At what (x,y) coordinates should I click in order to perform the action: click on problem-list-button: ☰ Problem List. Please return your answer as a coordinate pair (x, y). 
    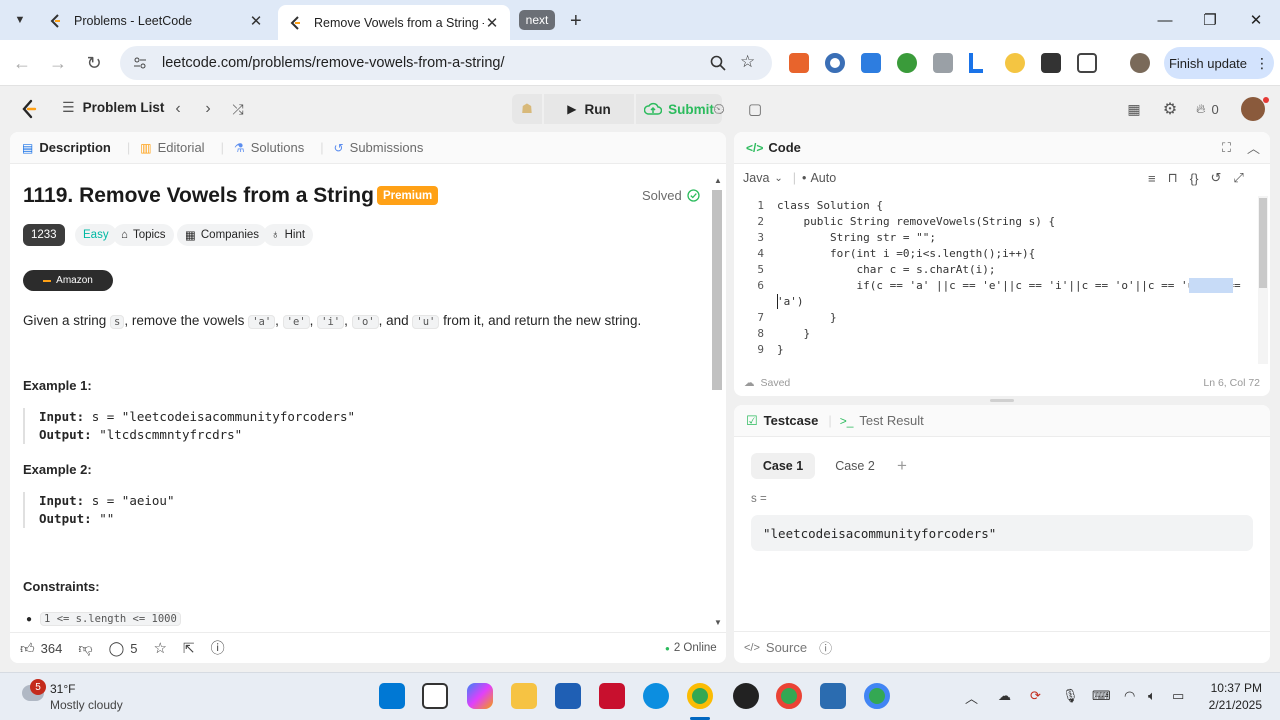
    Looking at the image, I should click on (113, 107).